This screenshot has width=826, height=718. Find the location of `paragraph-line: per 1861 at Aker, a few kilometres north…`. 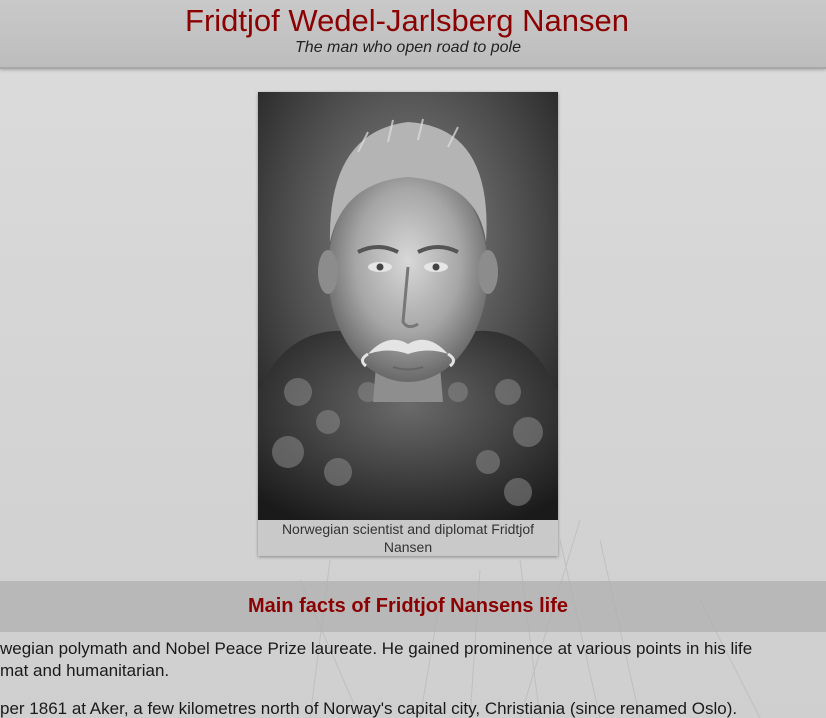

paragraph-line: per 1861 at Aker, a few kilometres north… is located at coordinates (369, 708).